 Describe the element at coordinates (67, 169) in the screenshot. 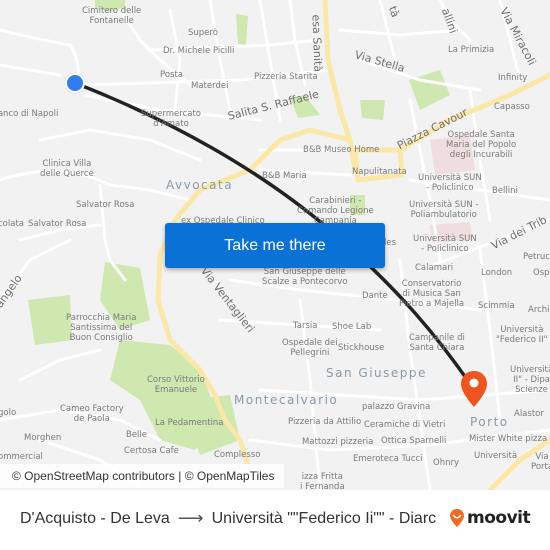

I see `poi-label: Clinica Villa delle Querce` at that location.